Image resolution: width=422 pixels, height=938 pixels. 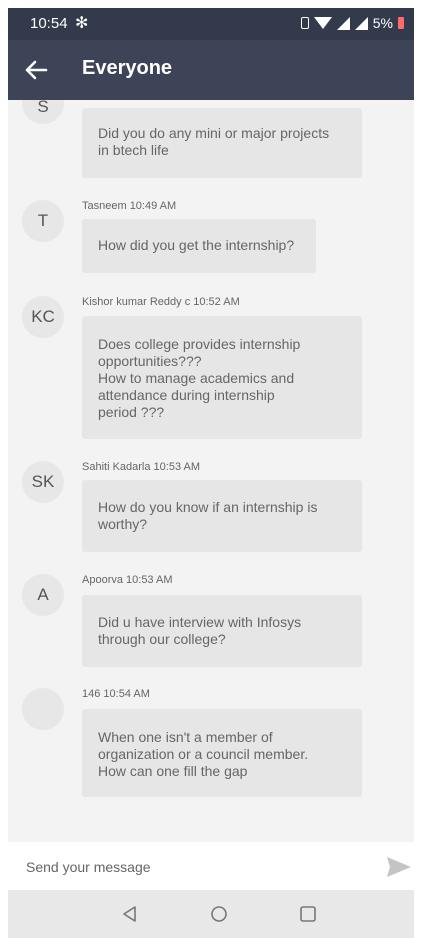 What do you see at coordinates (116, 694) in the screenshot?
I see `message-meta: 146 10:54 AM` at bounding box center [116, 694].